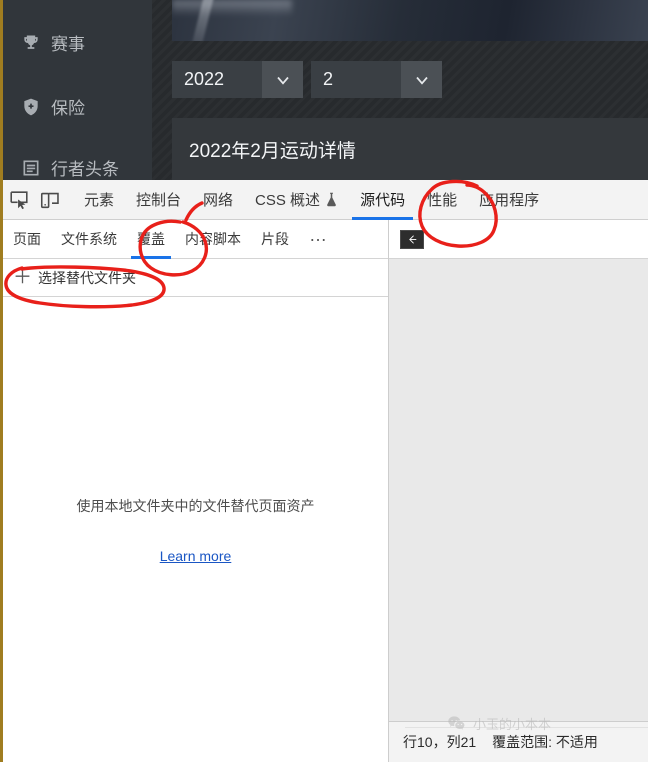  I want to click on subtab-filesystem: 文件系统, so click(89, 239).